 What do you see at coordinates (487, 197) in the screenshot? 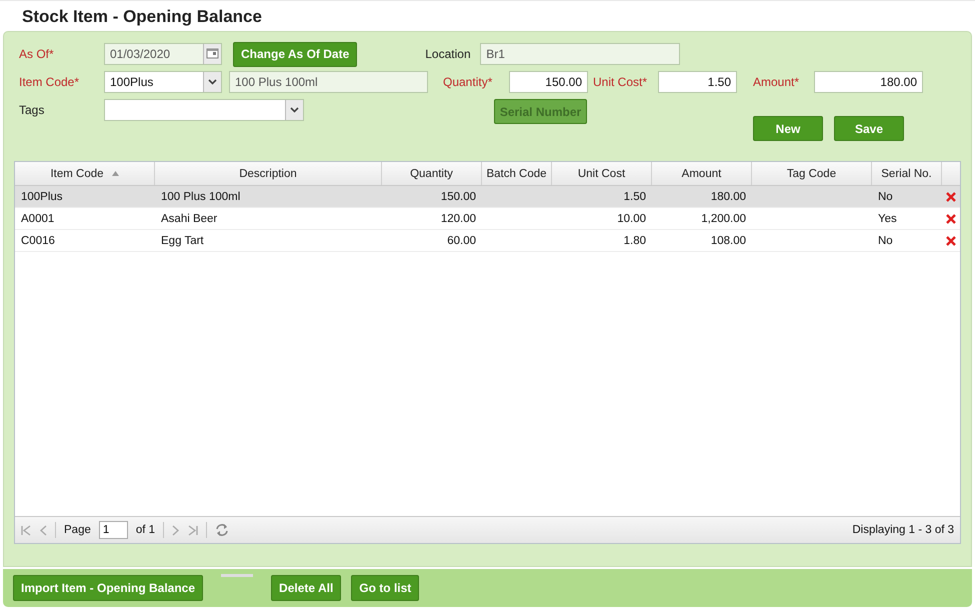
I see `table-row: 100Plus 100 Plus 100ml 150.00 1.50 180.00 No` at bounding box center [487, 197].